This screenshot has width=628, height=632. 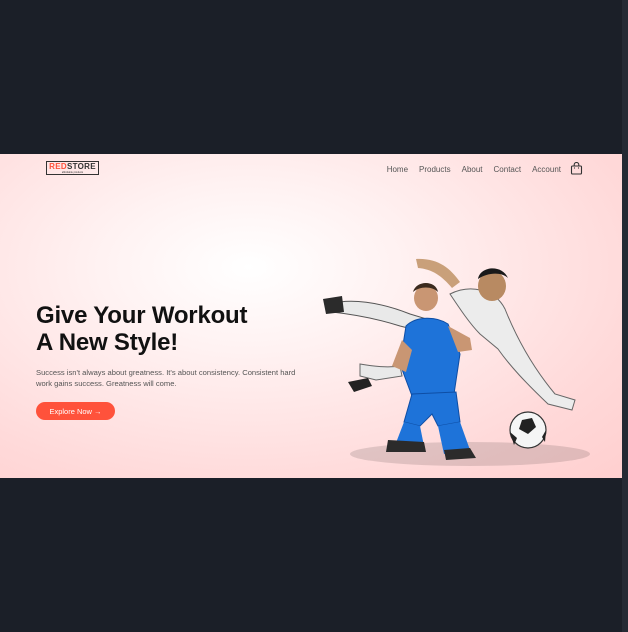 I want to click on soccer-players-image, so click(x=456, y=362).